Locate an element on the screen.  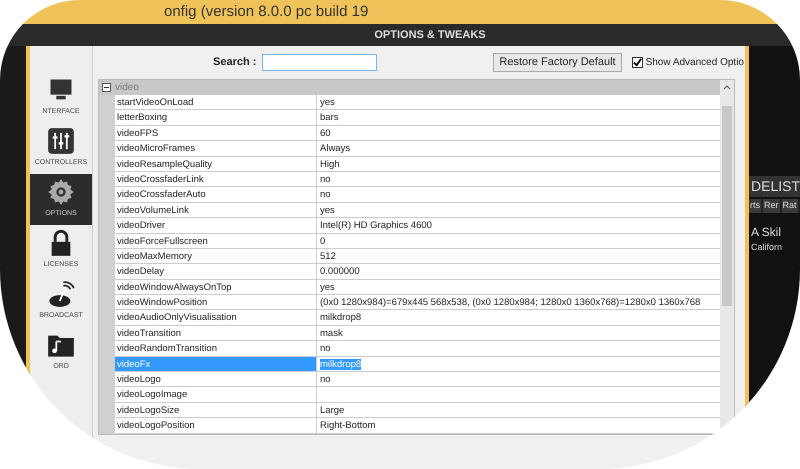
property-row: videoAudioOnlyVisualisation milkdrop8 is located at coordinates (409, 318).